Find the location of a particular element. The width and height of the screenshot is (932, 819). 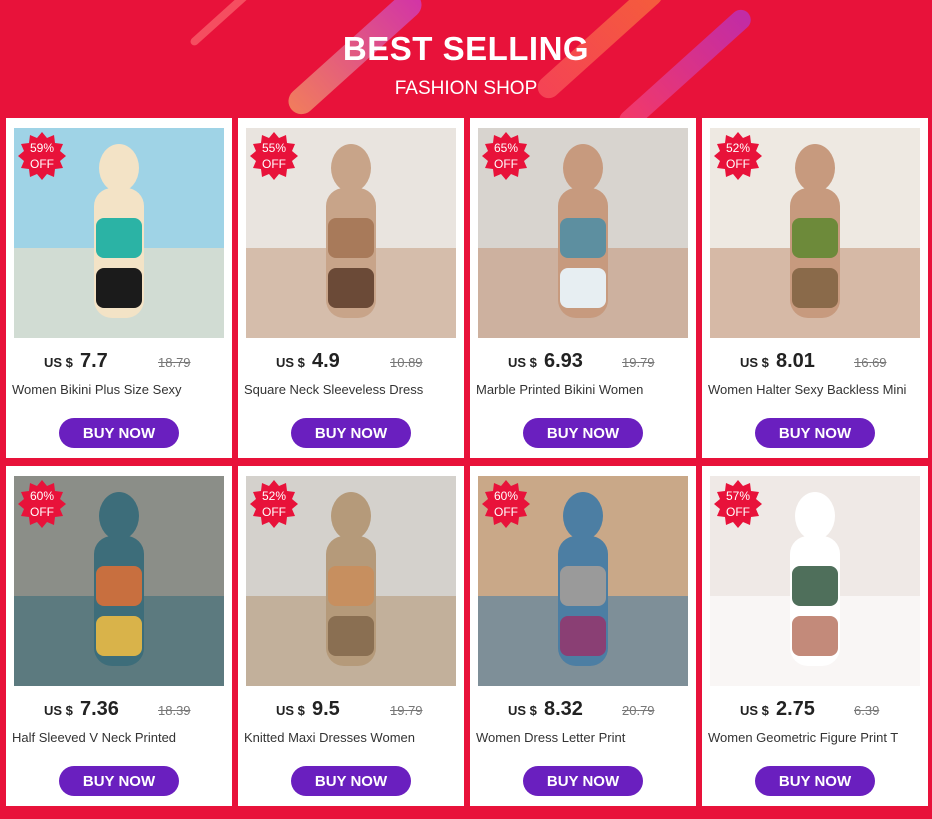

discount-badge: 55% OFF is located at coordinates (274, 156).